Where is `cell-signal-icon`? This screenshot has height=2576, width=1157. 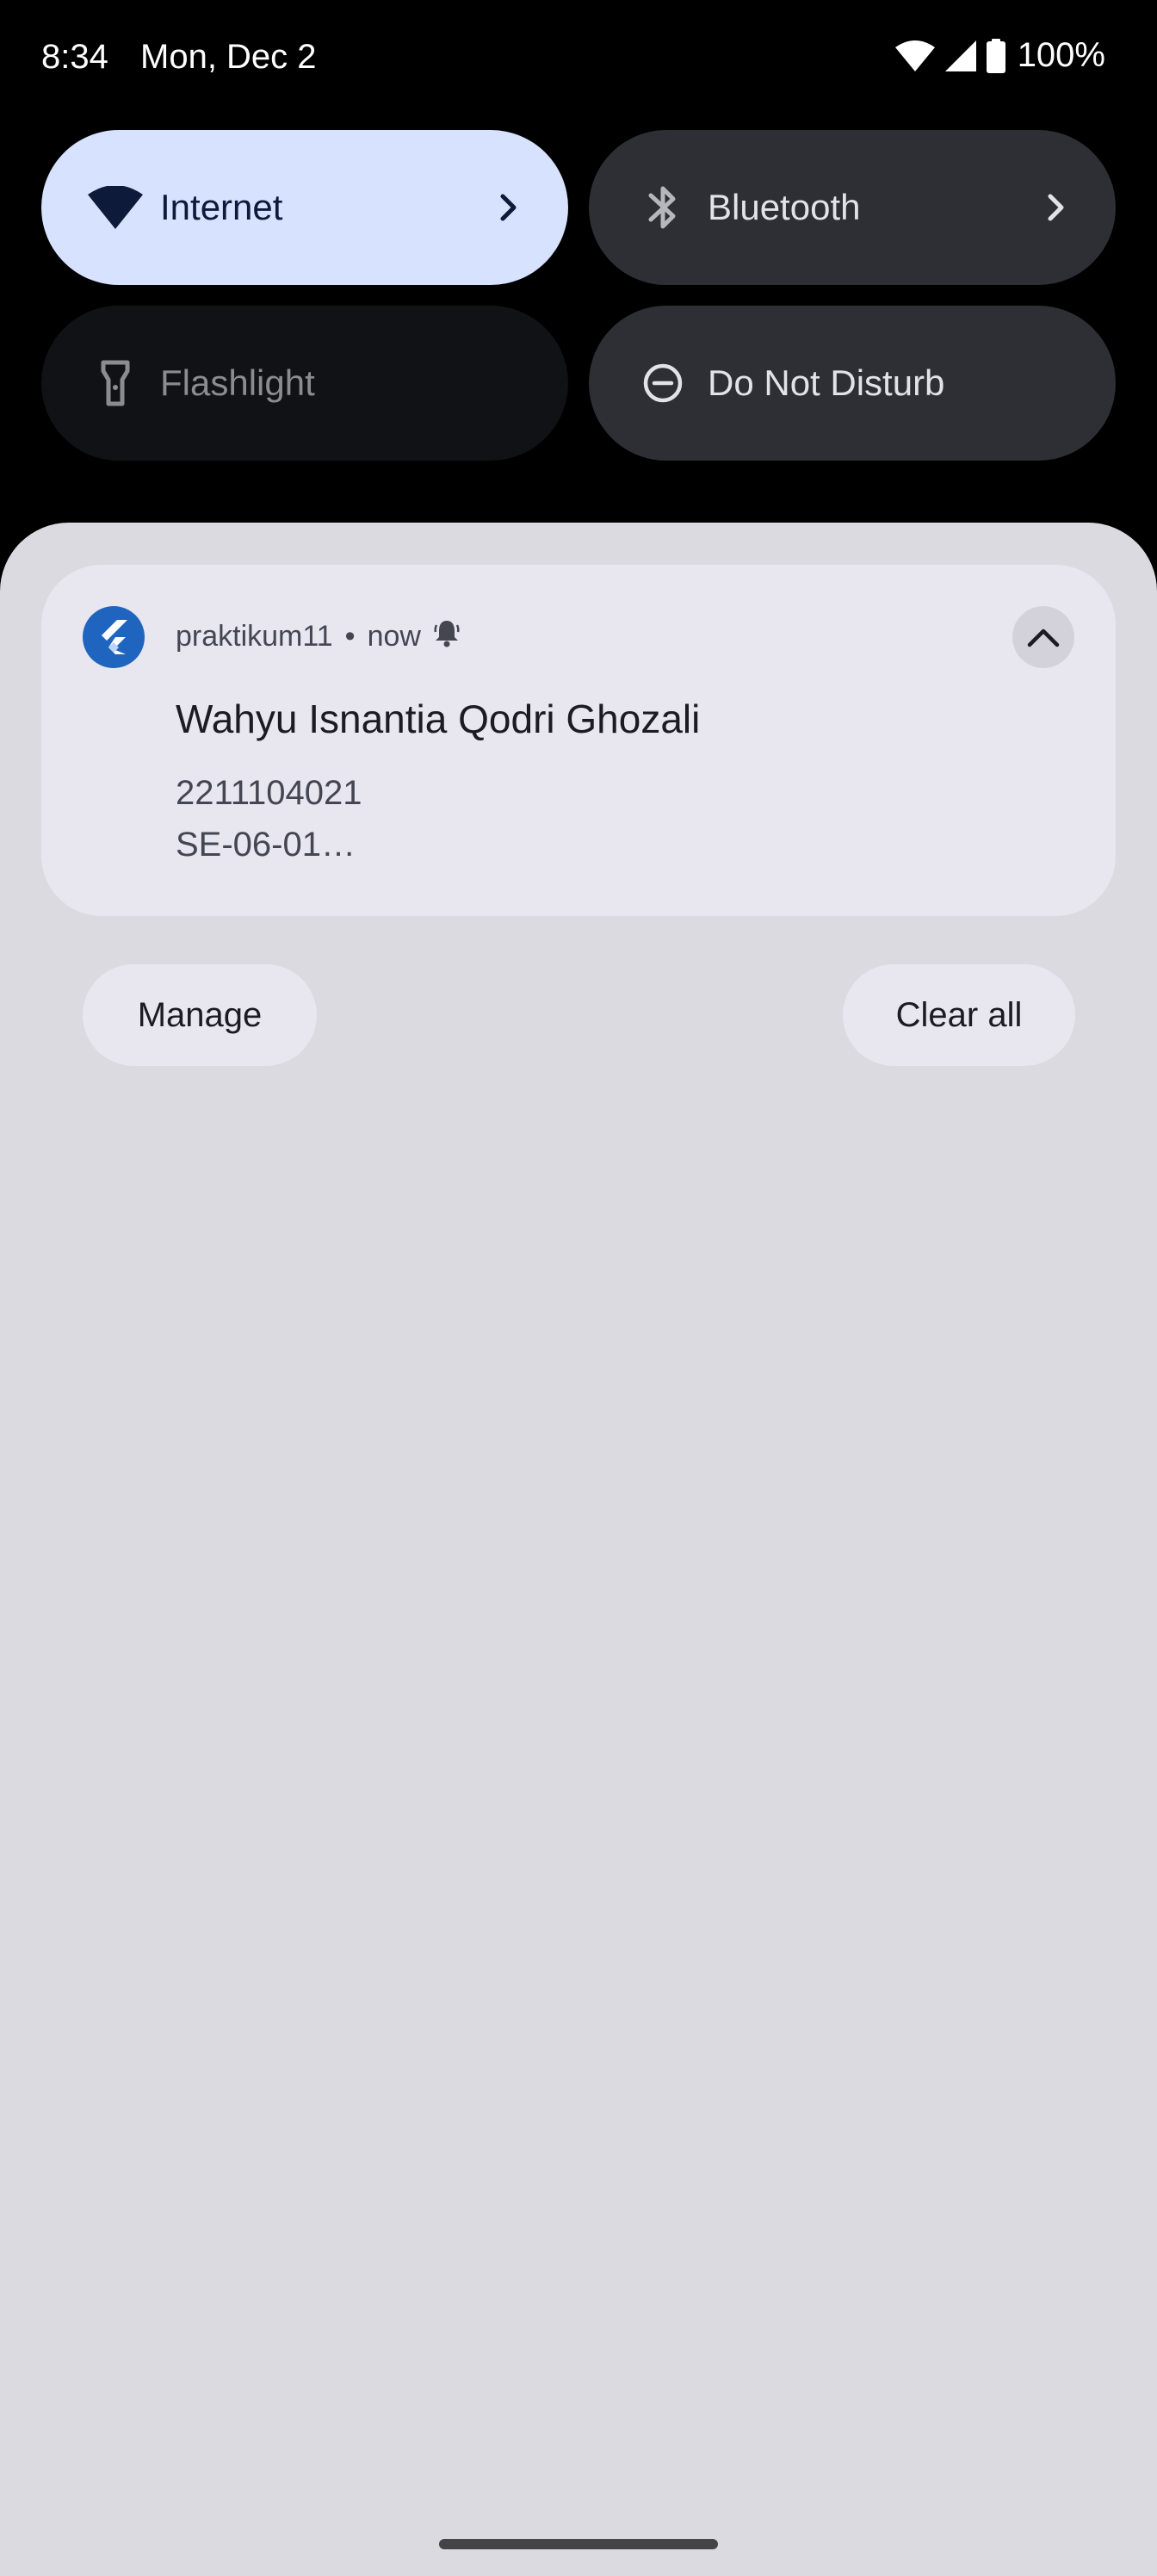
cell-signal-icon is located at coordinates (960, 55).